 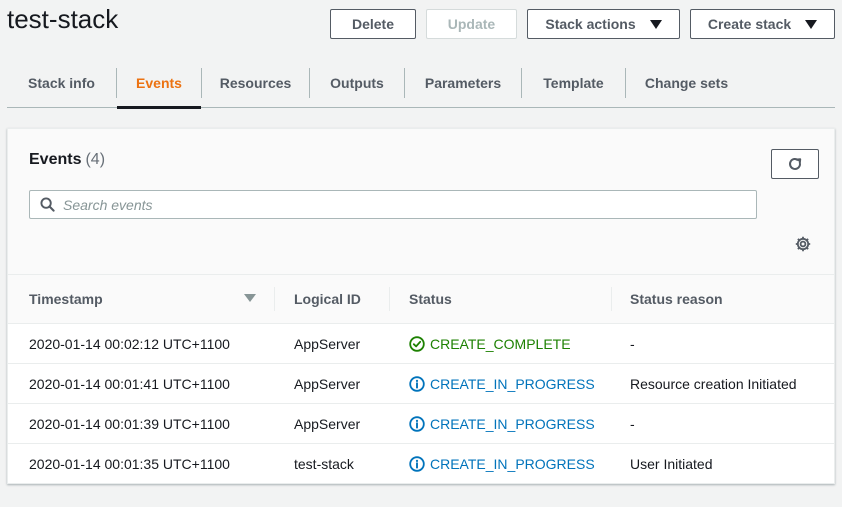 I want to click on tab-resources: Resources, so click(x=255, y=83).